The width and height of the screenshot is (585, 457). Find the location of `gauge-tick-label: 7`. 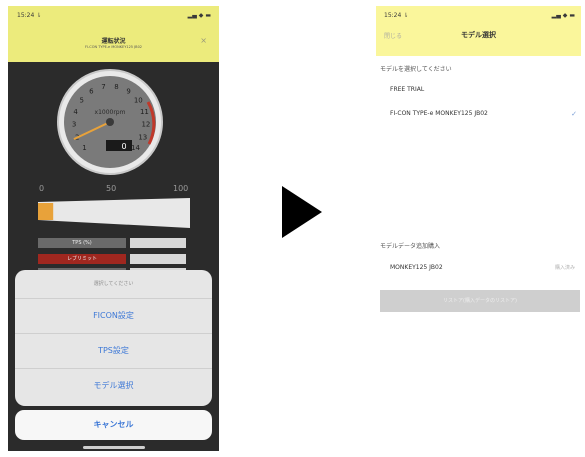

gauge-tick-label: 7 is located at coordinates (103, 87).